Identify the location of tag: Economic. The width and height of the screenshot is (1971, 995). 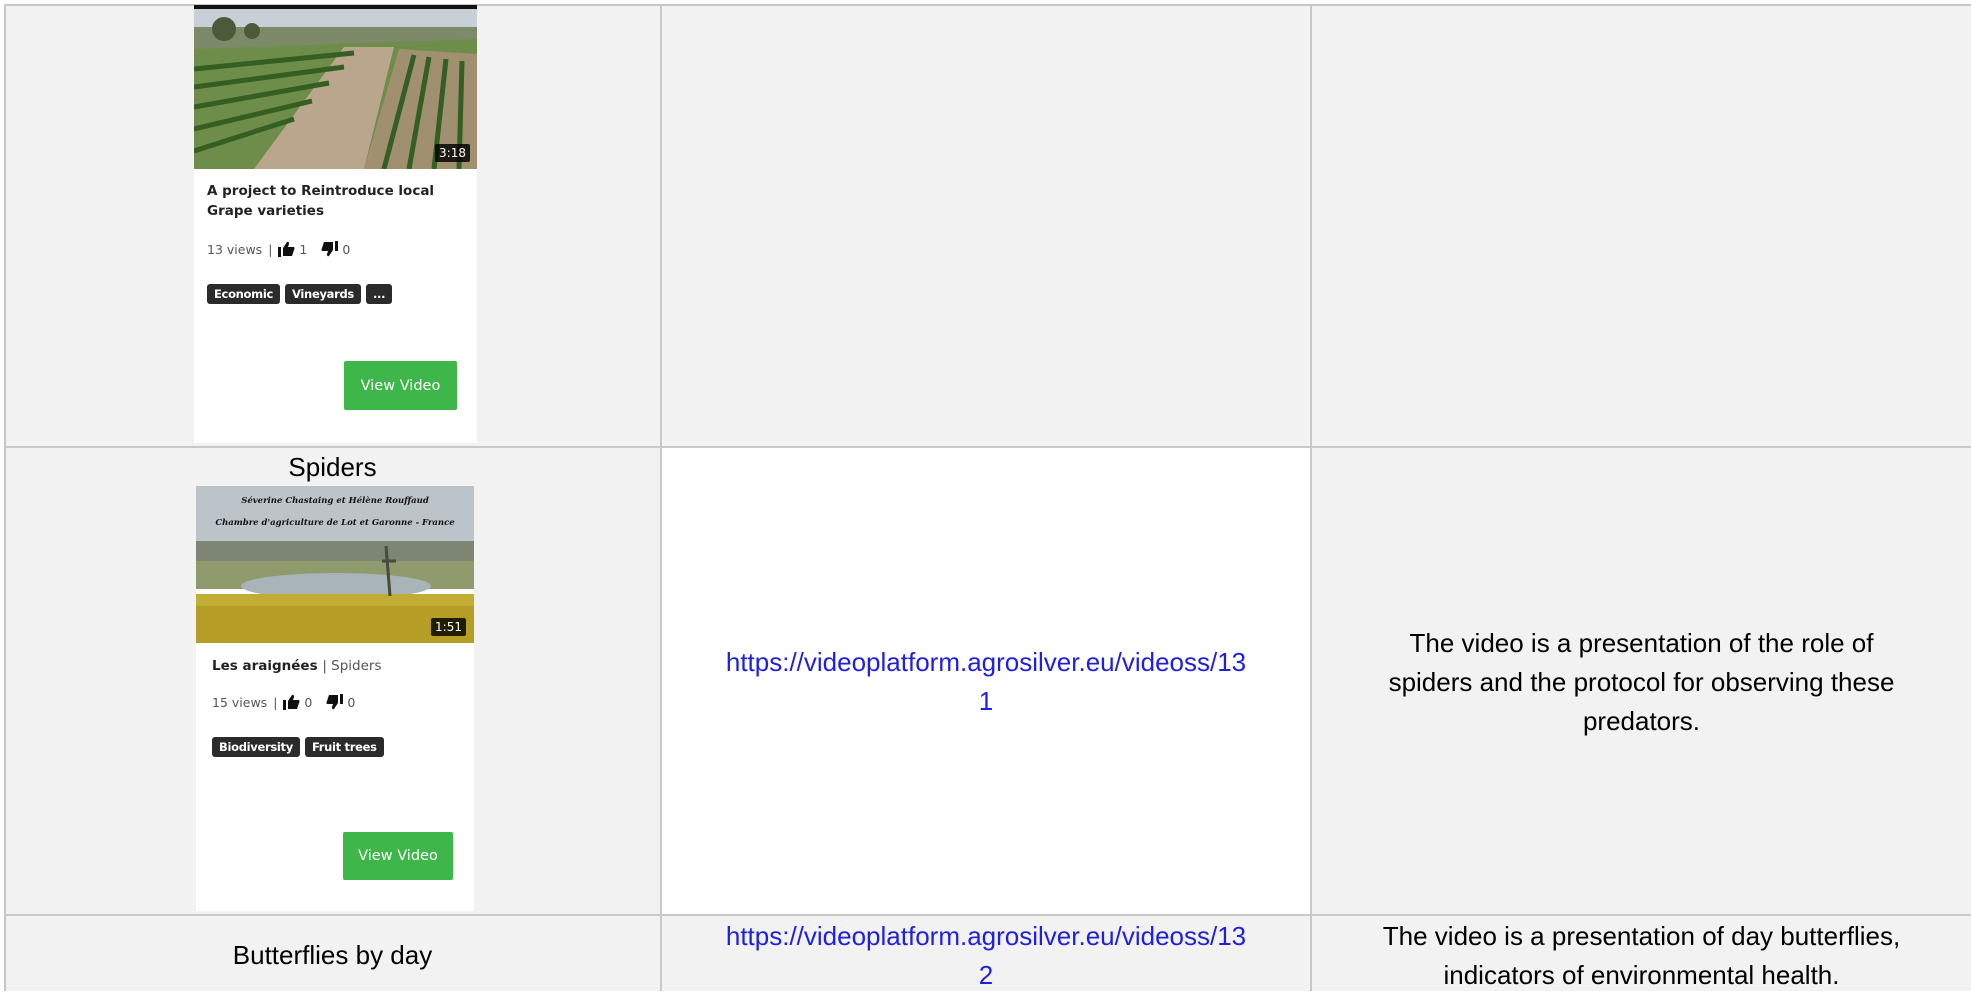
(244, 294).